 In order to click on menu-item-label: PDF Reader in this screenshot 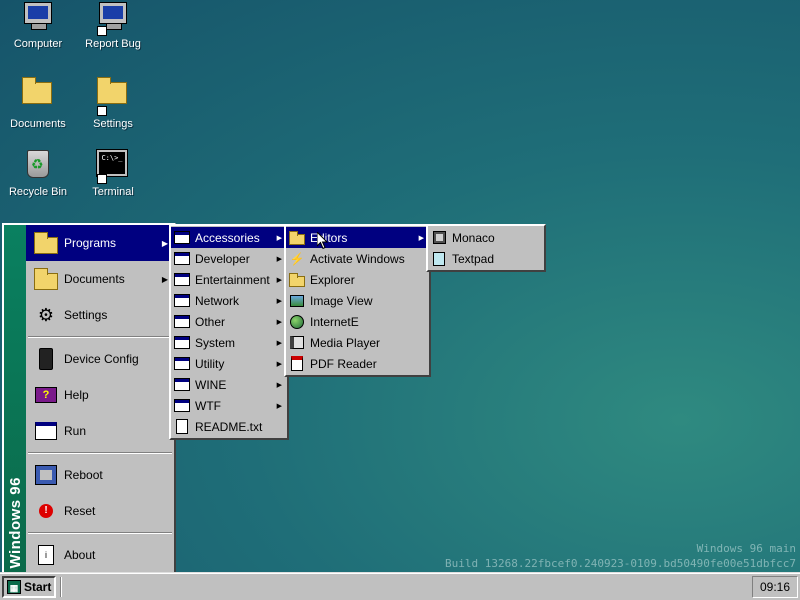, I will do `click(343, 363)`.